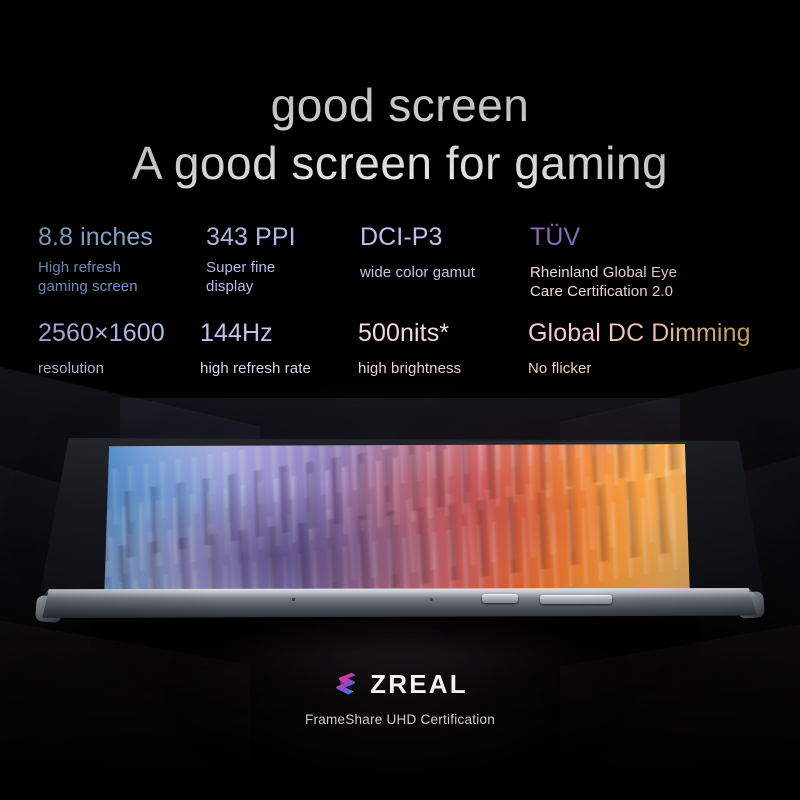  Describe the element at coordinates (101, 333) in the screenshot. I see `spec-title-resolution: 2560×1600` at that location.